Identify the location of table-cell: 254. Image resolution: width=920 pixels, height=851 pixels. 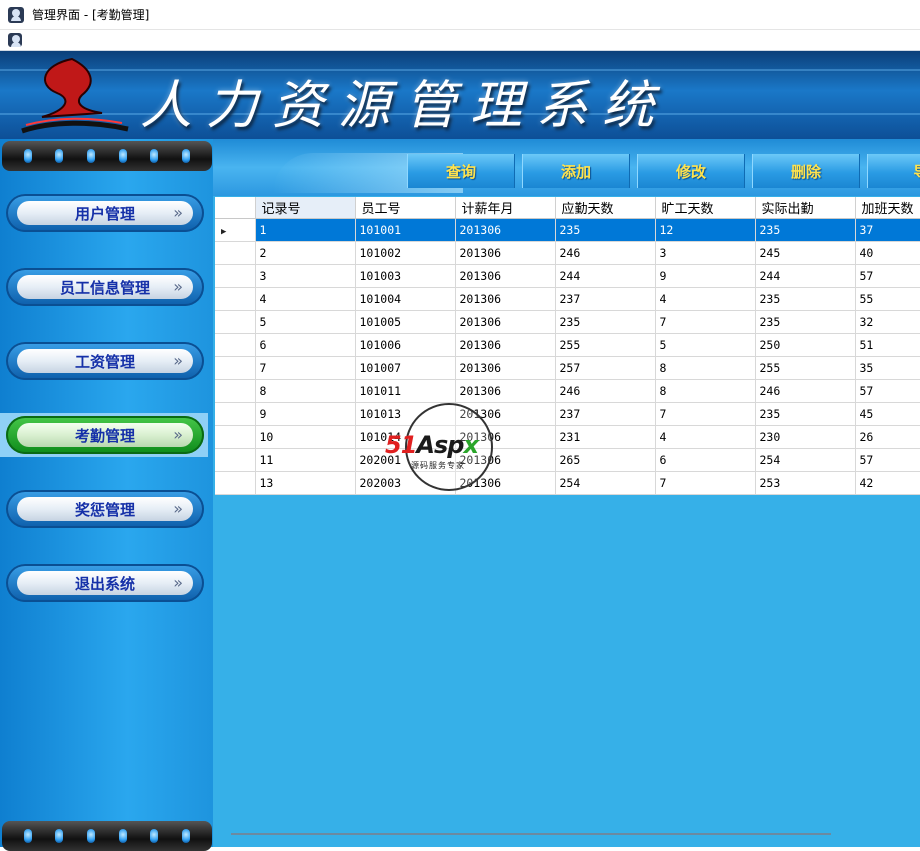
(605, 483).